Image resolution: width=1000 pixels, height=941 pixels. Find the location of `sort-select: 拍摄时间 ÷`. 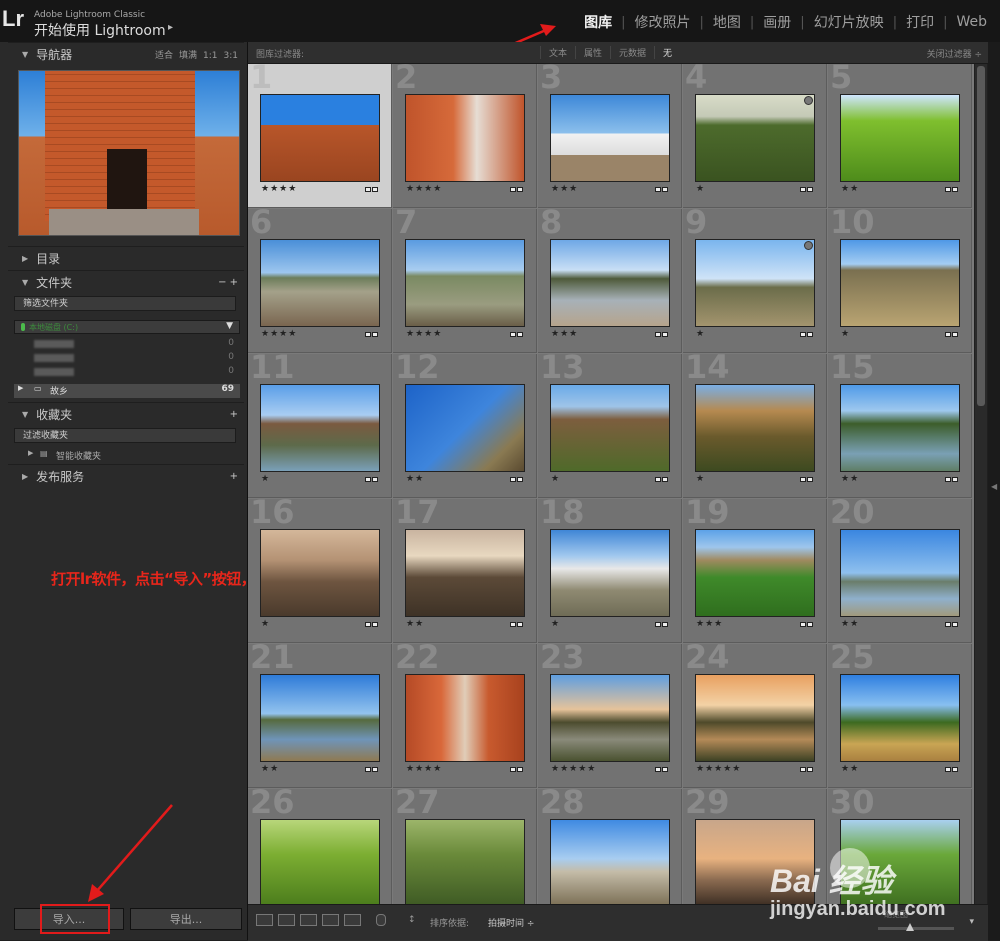

sort-select: 拍摄时间 ÷ is located at coordinates (511, 922).